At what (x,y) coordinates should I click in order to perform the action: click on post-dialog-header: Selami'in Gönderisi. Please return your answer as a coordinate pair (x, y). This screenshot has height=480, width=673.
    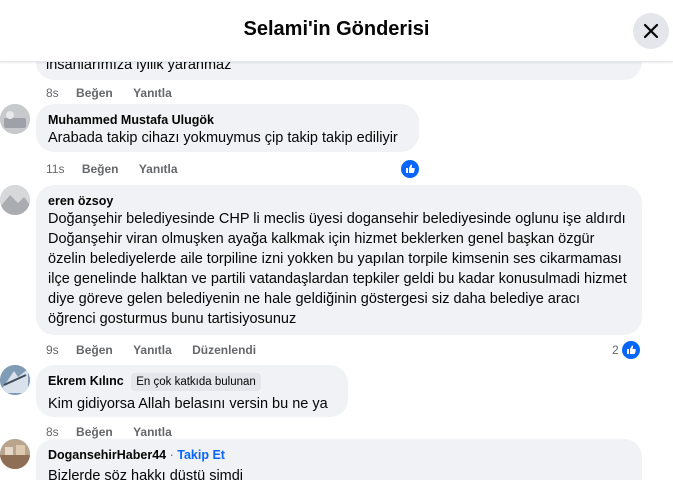
    Looking at the image, I should click on (336, 31).